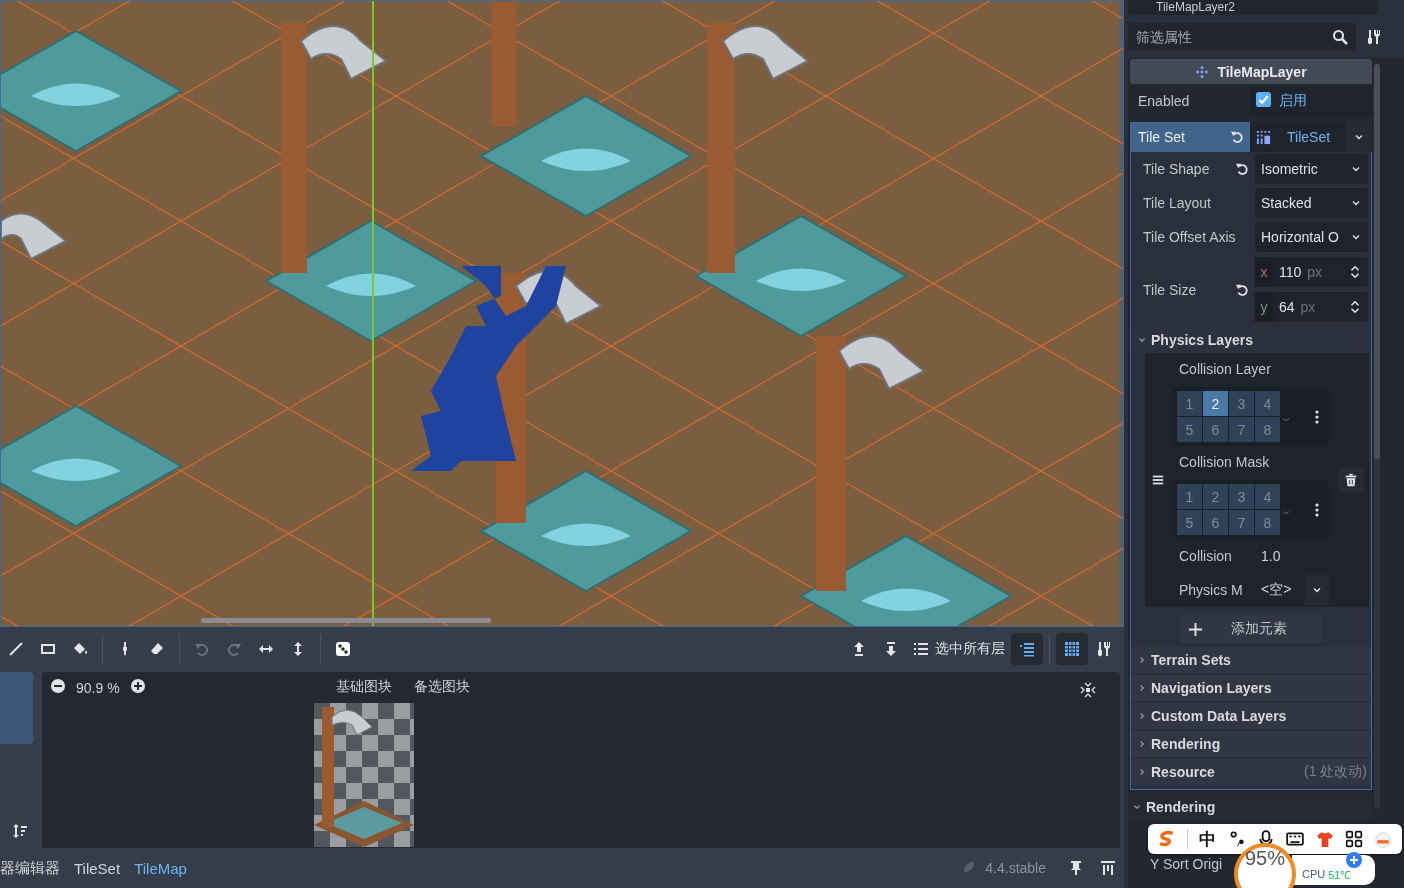  What do you see at coordinates (921, 648) in the screenshot?
I see `list-icon` at bounding box center [921, 648].